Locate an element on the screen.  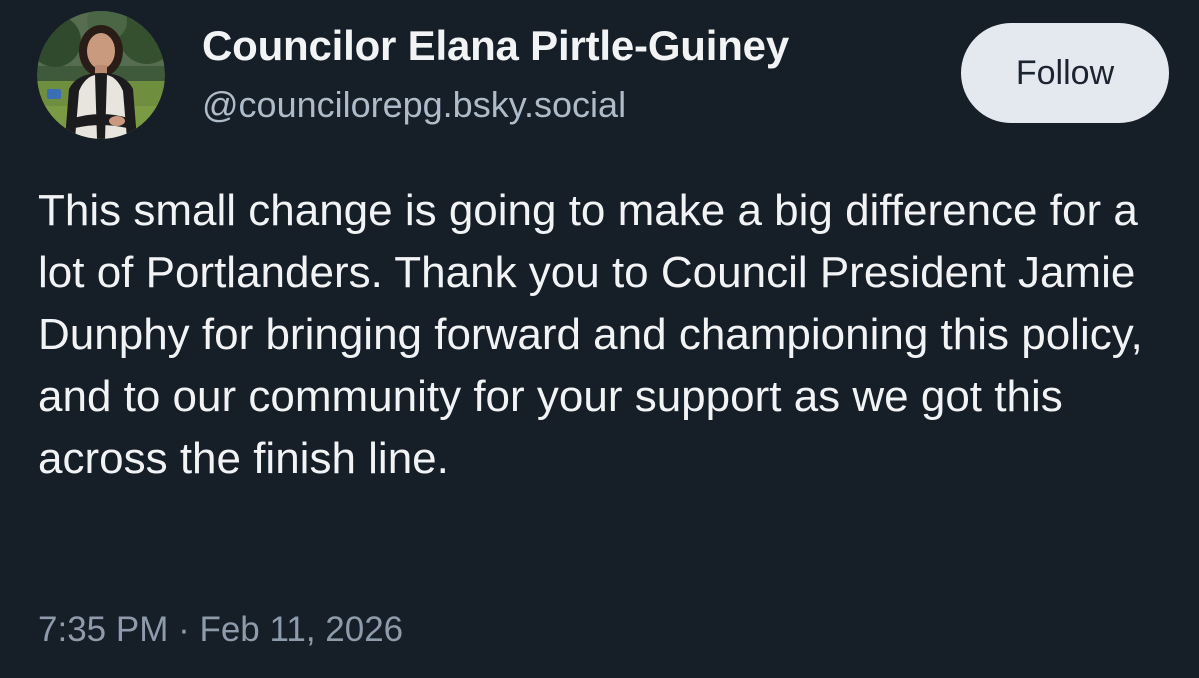
avatar-photo is located at coordinates (101, 75).